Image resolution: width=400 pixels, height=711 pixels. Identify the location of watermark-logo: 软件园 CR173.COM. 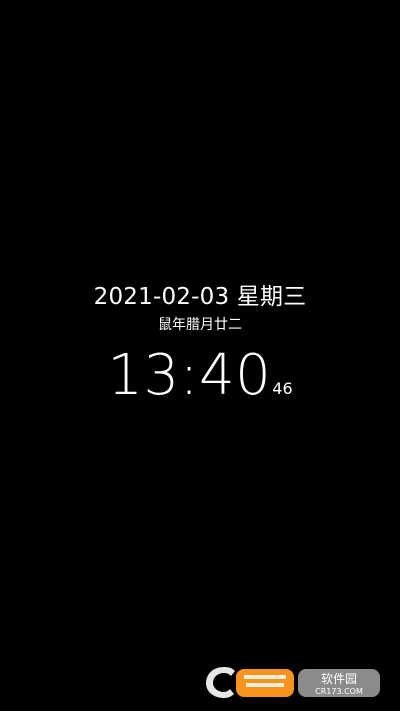
(293, 681).